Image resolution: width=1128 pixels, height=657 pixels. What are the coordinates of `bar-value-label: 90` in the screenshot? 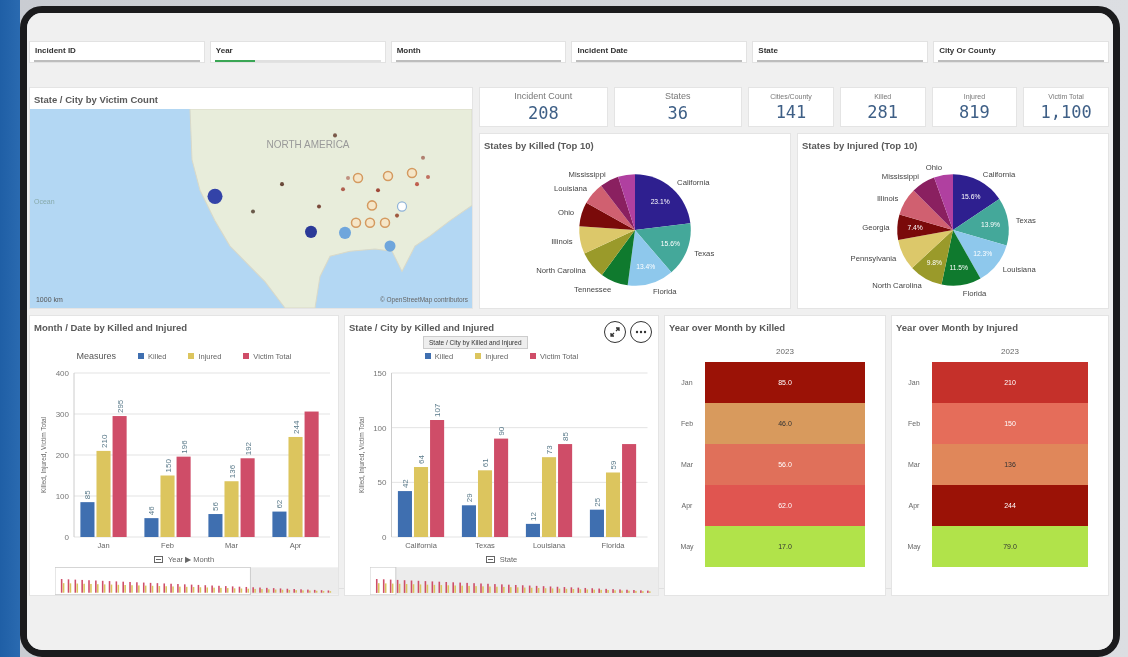 It's located at (502, 431).